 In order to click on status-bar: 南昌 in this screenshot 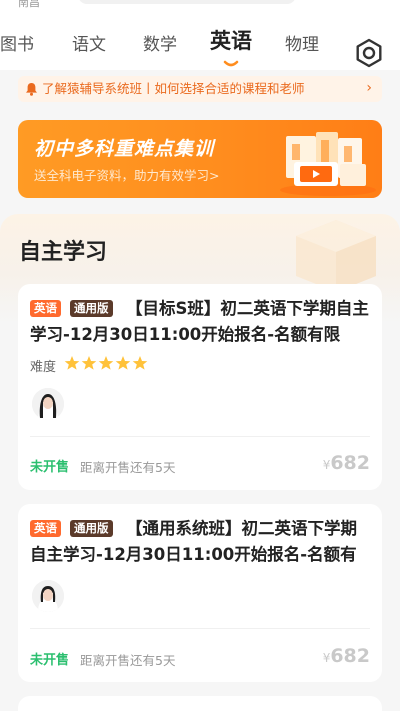, I will do `click(200, 4)`.